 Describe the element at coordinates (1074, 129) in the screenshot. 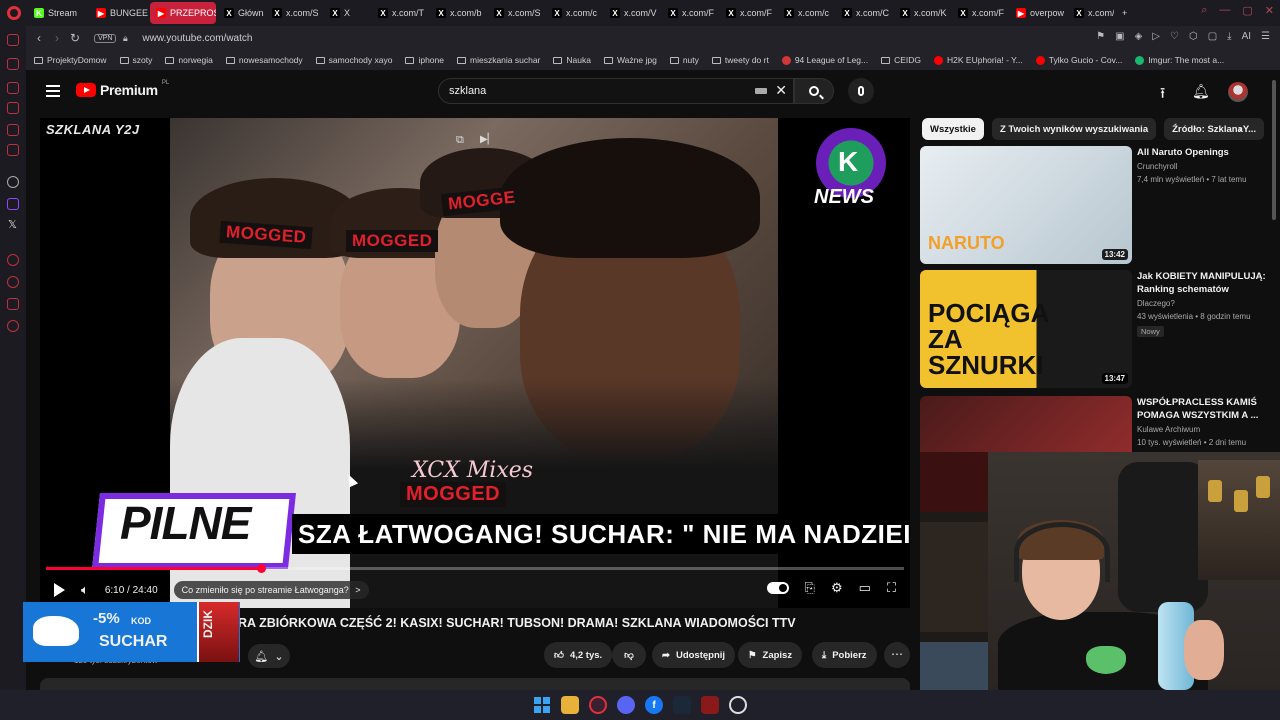

I see `filter-chip: Z Twoich wyników wyszukiwania` at that location.